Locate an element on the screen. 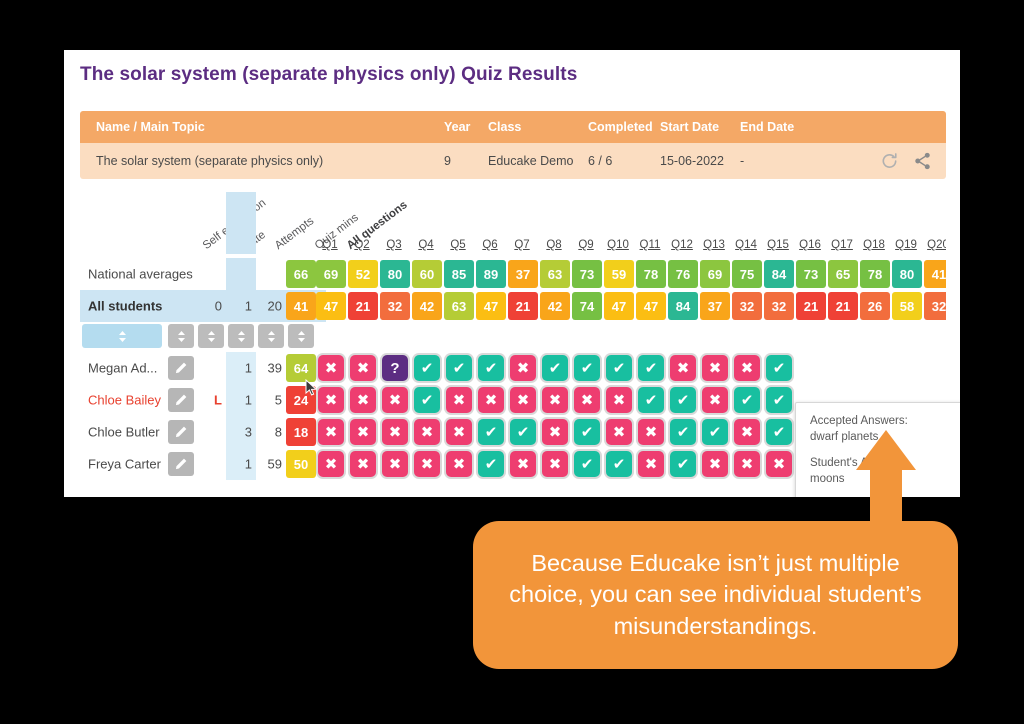  question-header-q11: Q11 is located at coordinates (650, 245).